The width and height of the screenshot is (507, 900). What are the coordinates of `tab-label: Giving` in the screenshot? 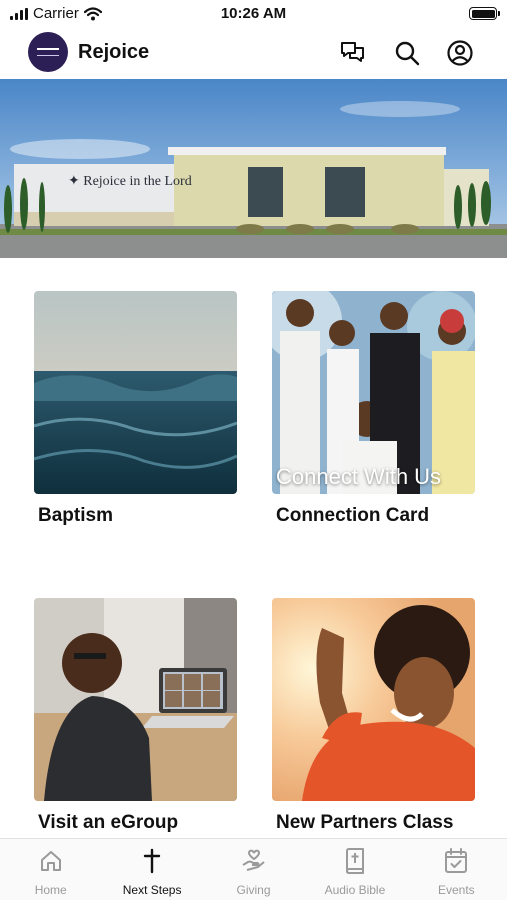 It's located at (253, 890).